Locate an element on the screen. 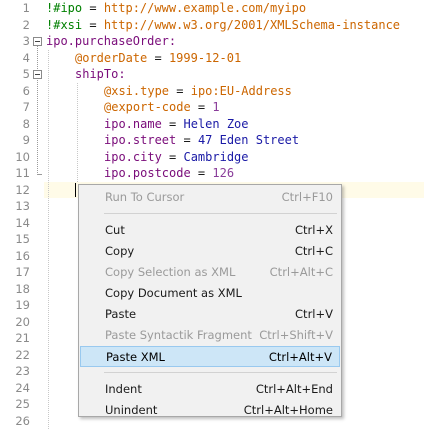 Image resolution: width=424 pixels, height=429 pixels. code-token: ipo.name is located at coordinates (133, 124).